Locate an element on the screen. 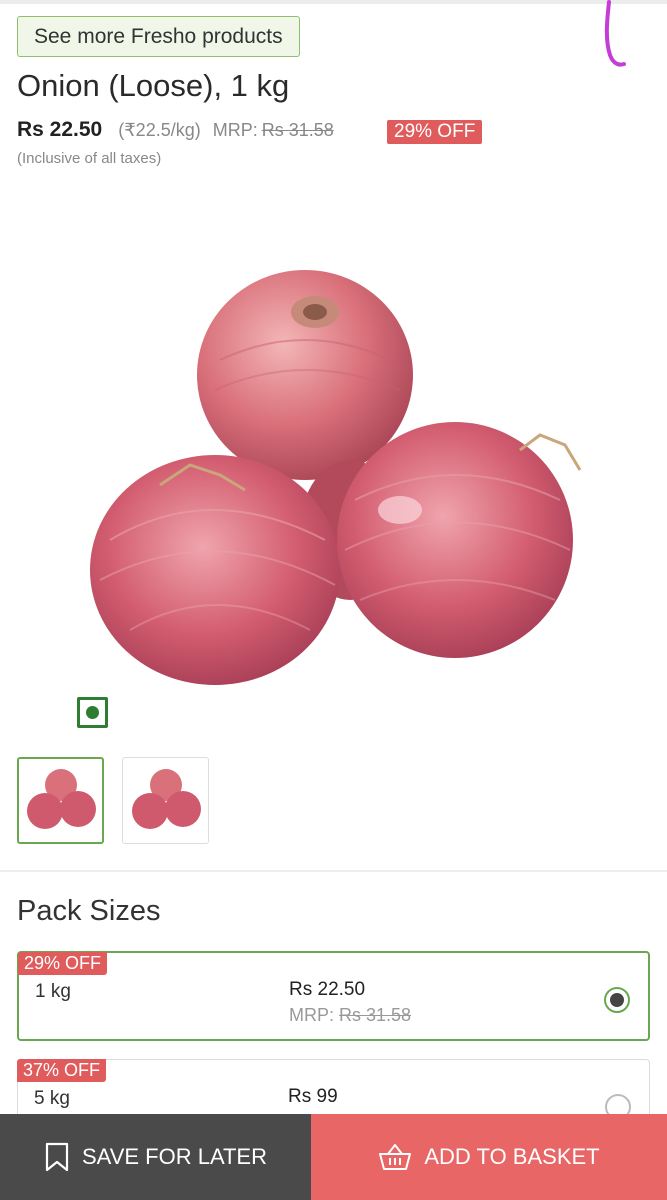 This screenshot has height=1200, width=667. save-for-later-button: SAVE FOR LATER is located at coordinates (155, 1157).